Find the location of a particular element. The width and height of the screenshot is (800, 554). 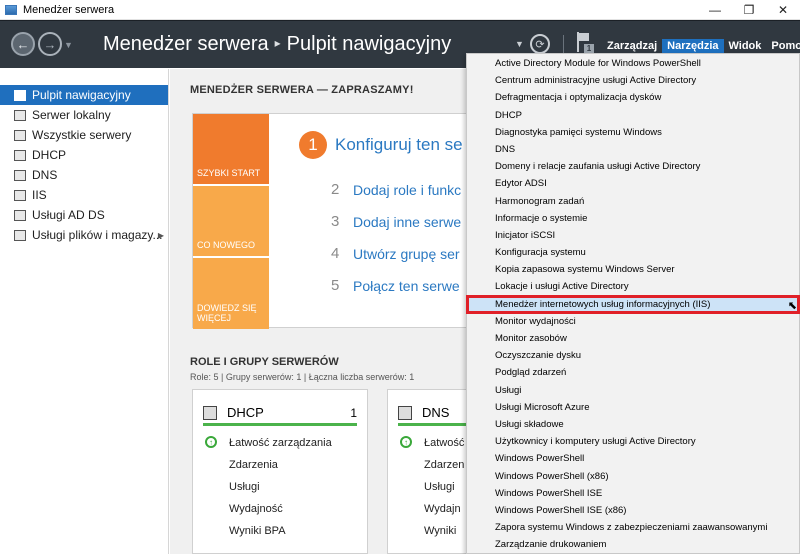

step-number: 5 is located at coordinates (335, 285).